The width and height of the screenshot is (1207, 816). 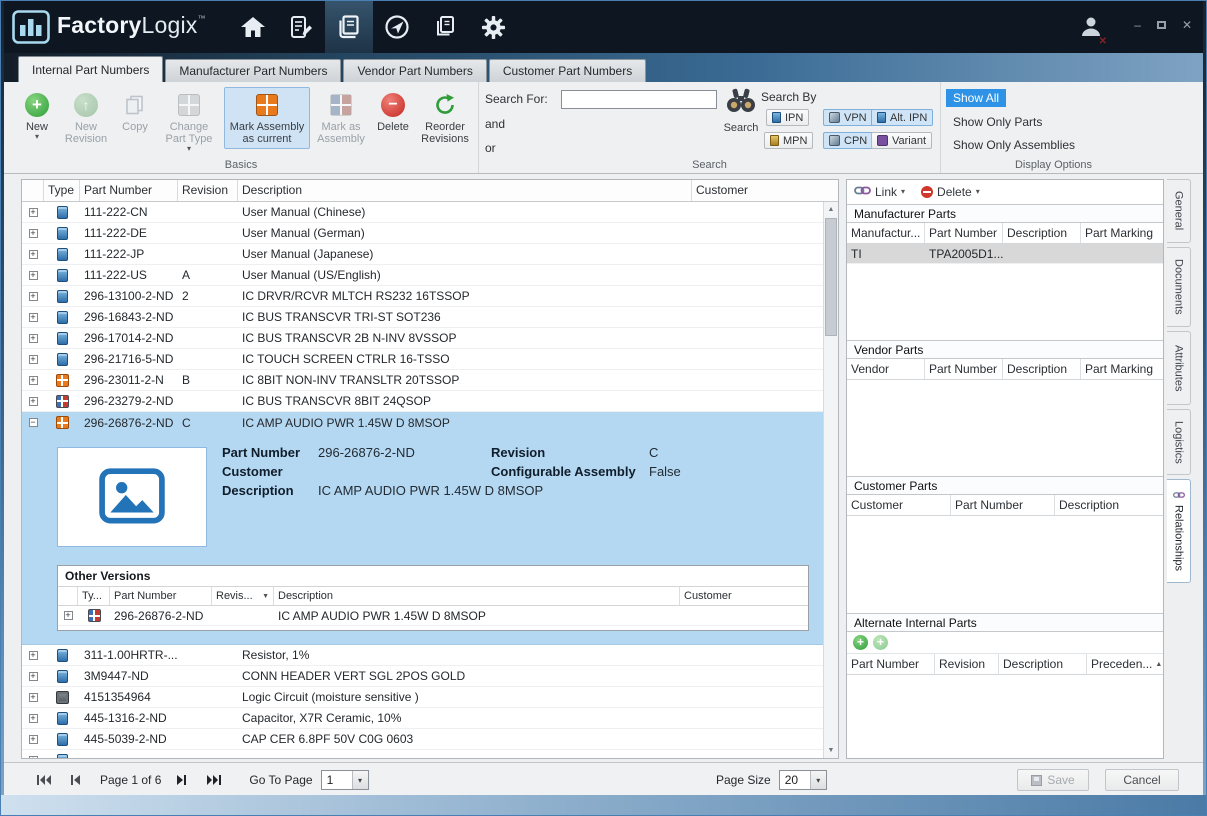 What do you see at coordinates (639, 99) in the screenshot?
I see `search-input` at bounding box center [639, 99].